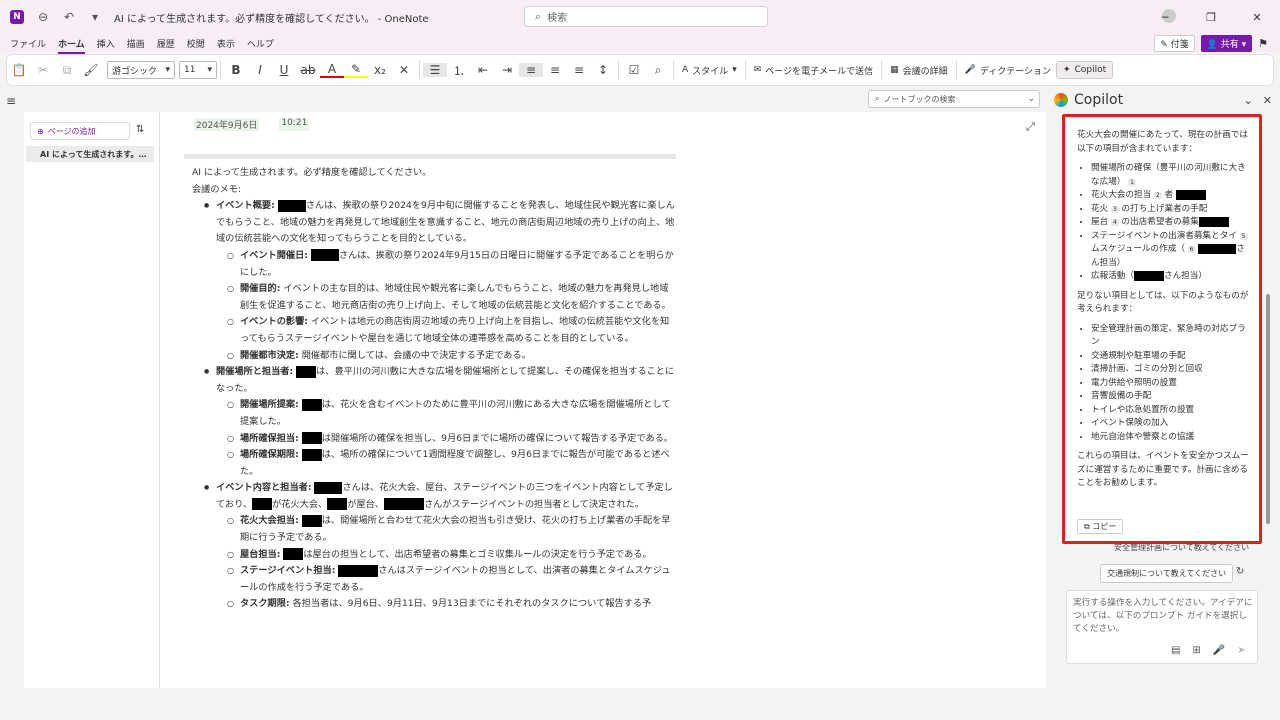 The image size is (1280, 720). What do you see at coordinates (91, 70) in the screenshot?
I see `format-painter-icon: 🖌` at bounding box center [91, 70].